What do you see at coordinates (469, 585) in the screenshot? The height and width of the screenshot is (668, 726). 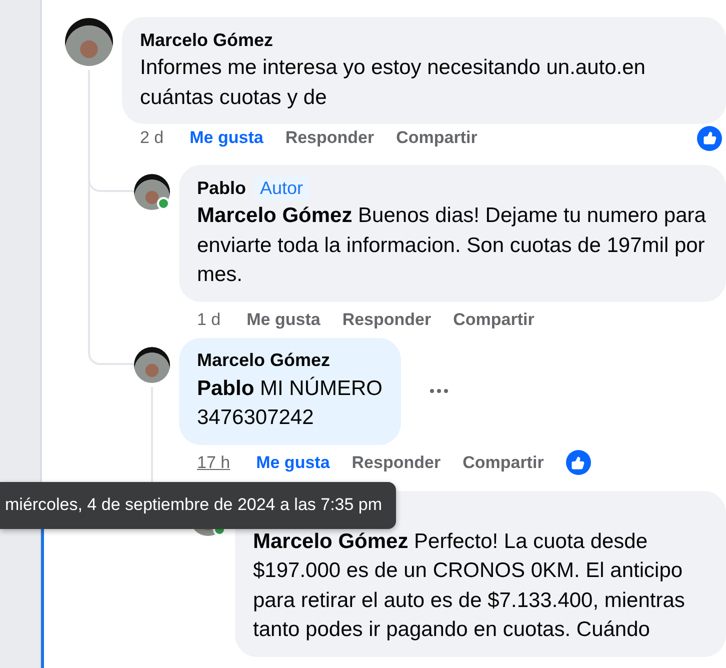 I see `comment-text: Marcelo Gómez Perfecto! La cuota desde $197.000 es de un CRONOS 0KM. El anticipo para retirar el auto es de $7.133.400, mientras tanto podes ir pagando en cuotas. Cuándo` at bounding box center [469, 585].